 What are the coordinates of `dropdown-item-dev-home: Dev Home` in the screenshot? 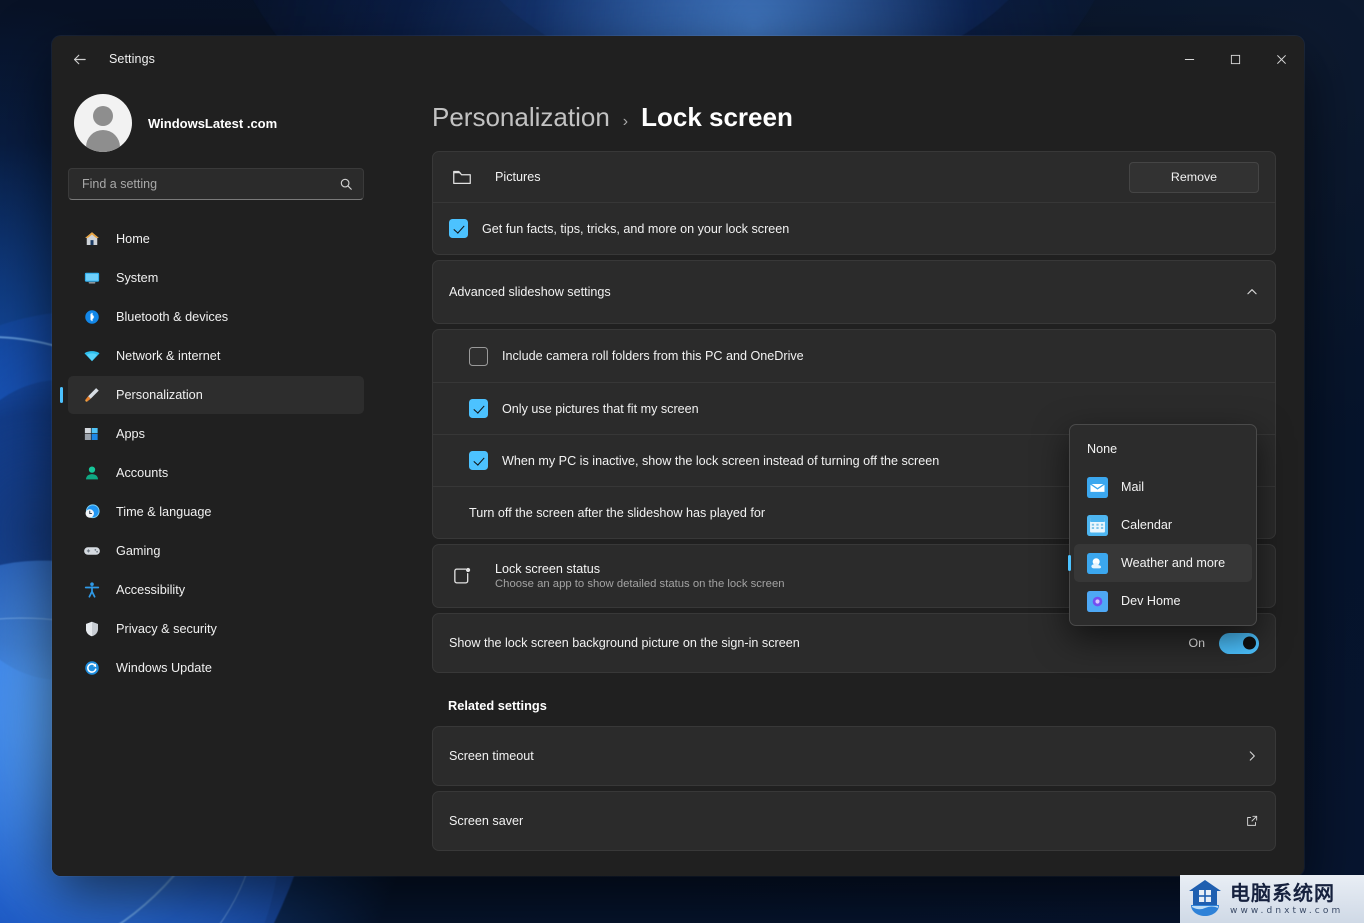 It's located at (1163, 601).